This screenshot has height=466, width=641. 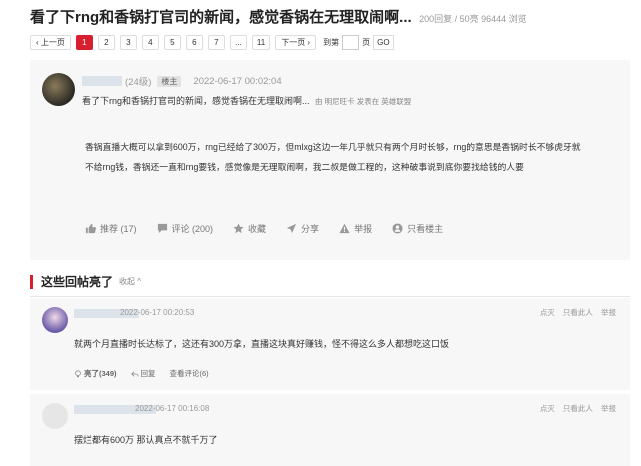 What do you see at coordinates (363, 229) in the screenshot?
I see `report-label: 举报` at bounding box center [363, 229].